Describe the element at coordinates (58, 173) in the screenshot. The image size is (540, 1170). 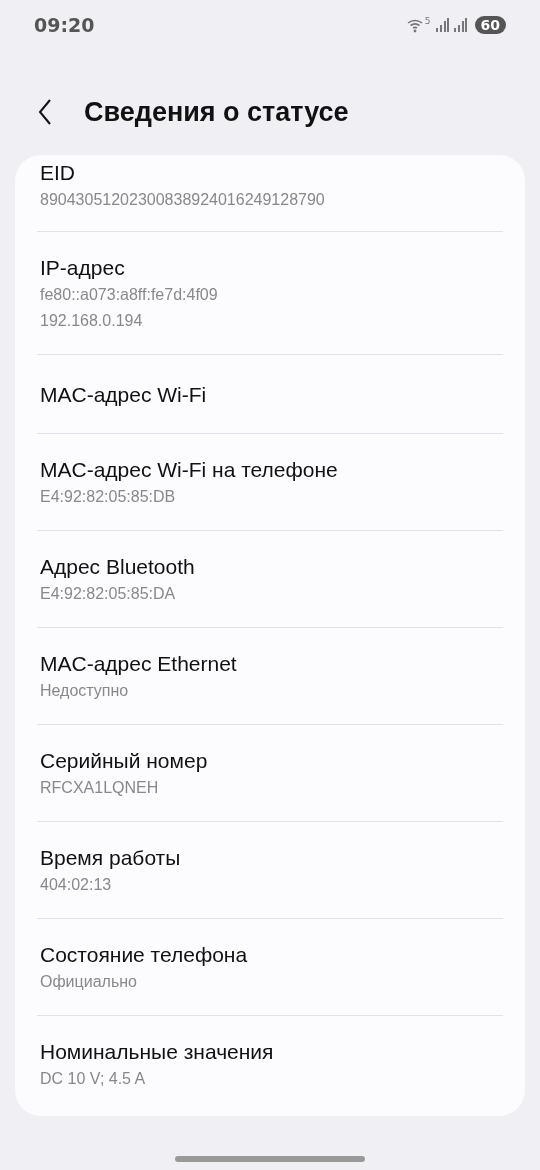
I see `item-title: EID` at that location.